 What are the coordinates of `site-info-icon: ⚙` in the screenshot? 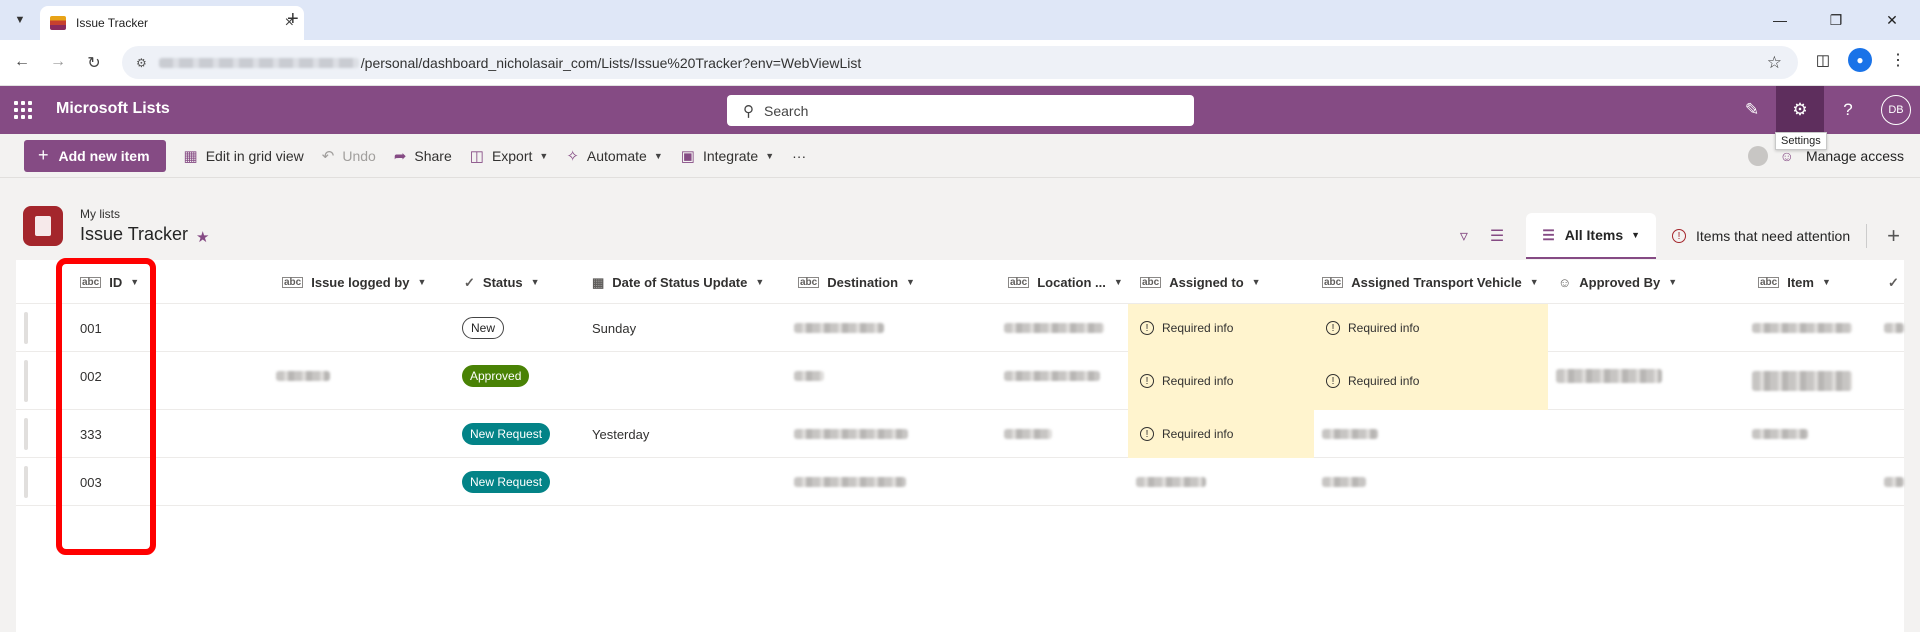 It's located at (141, 63).